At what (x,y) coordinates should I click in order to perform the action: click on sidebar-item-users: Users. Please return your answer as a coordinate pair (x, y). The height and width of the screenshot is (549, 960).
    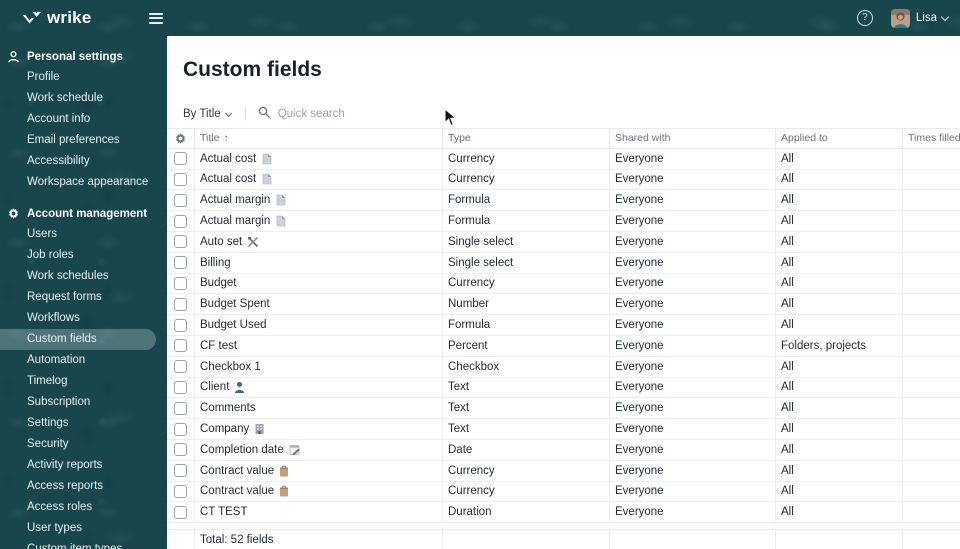
    Looking at the image, I should click on (83, 234).